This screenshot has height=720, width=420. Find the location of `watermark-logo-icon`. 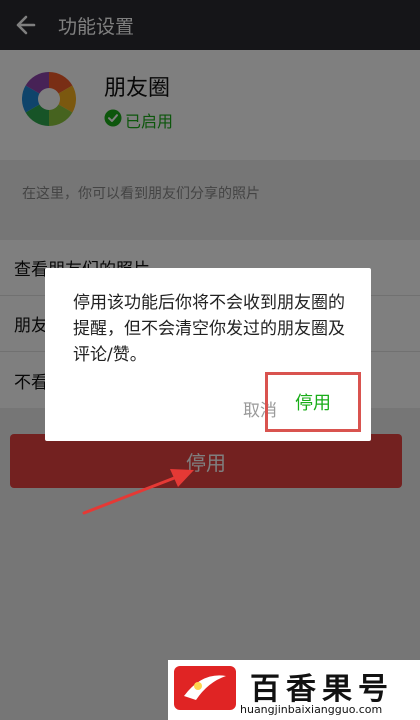

watermark-logo-icon is located at coordinates (205, 688).